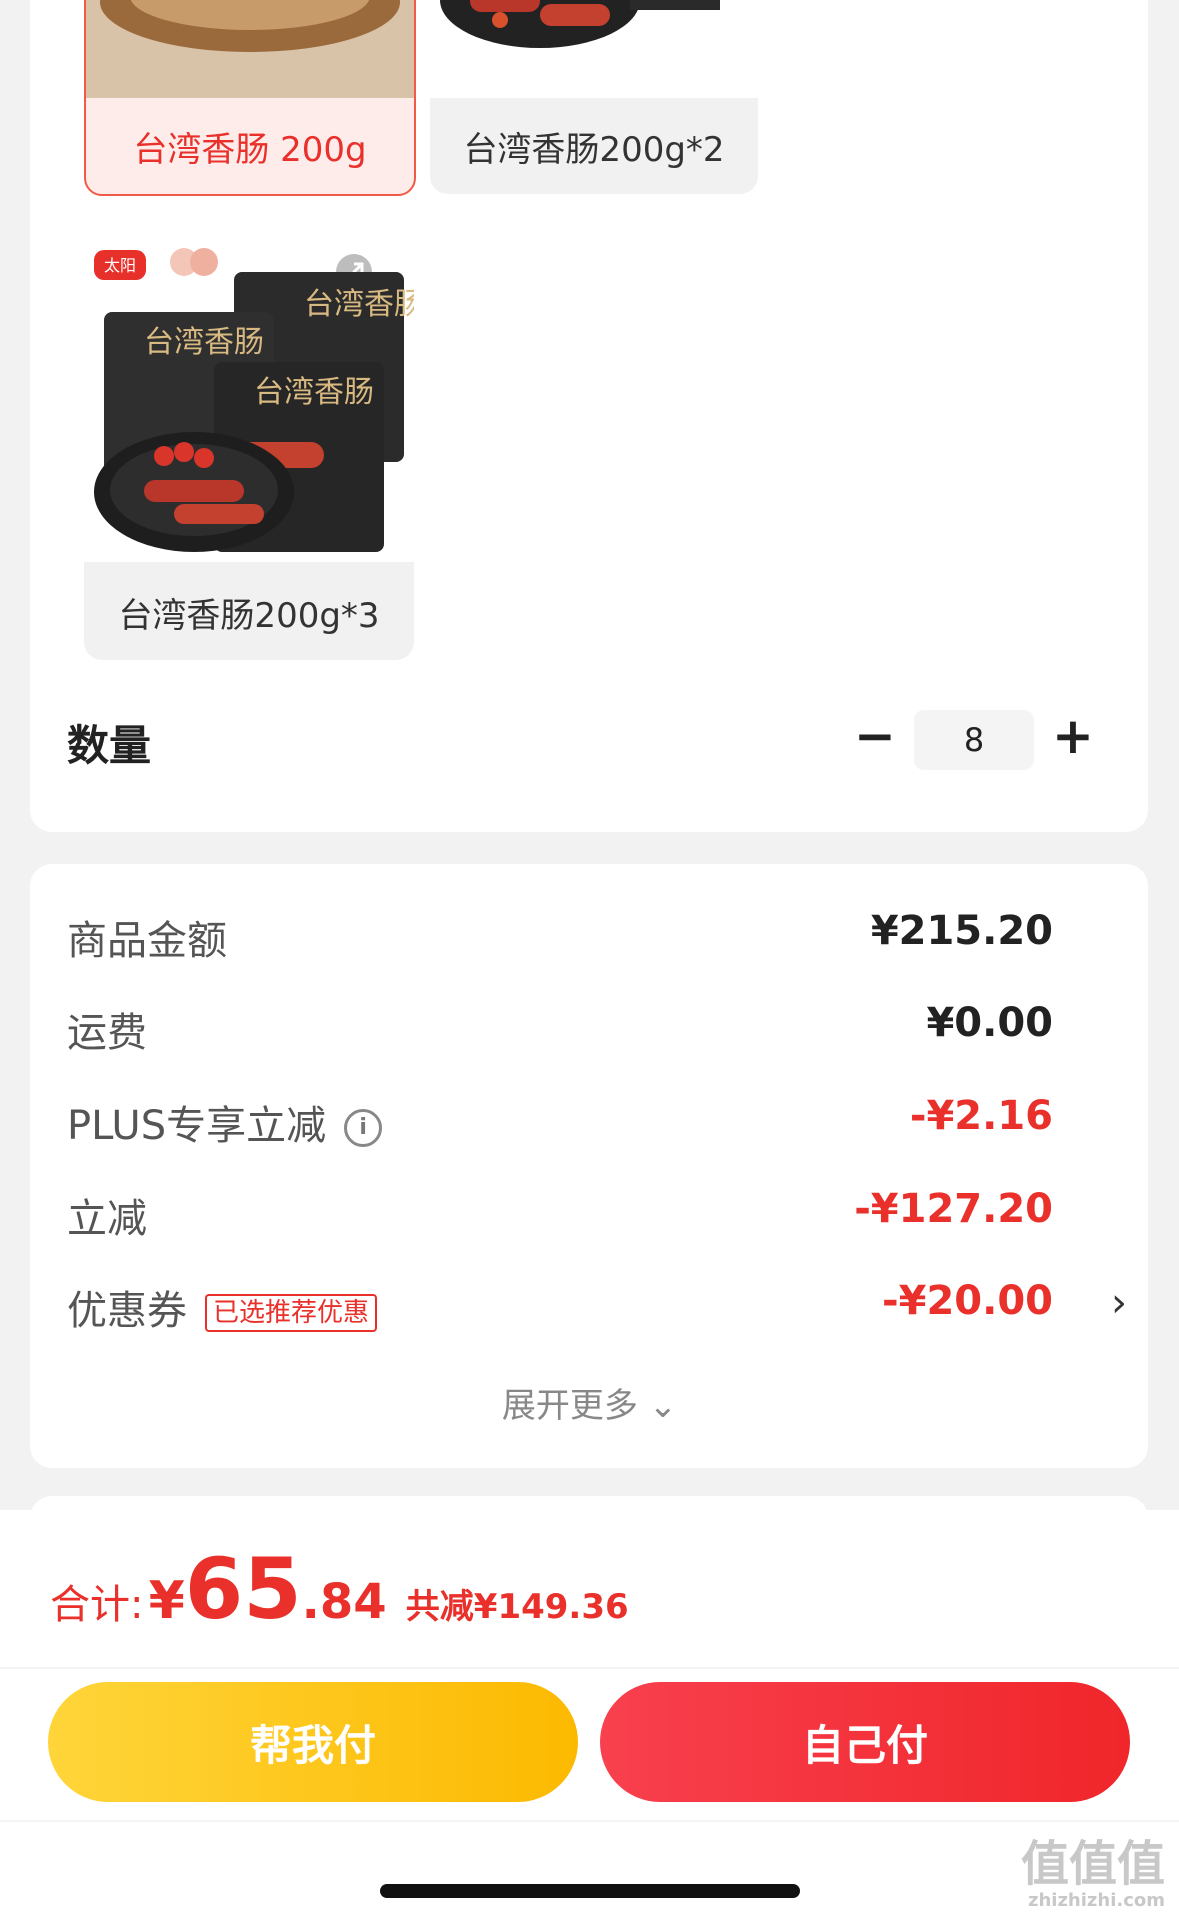 This screenshot has height=1923, width=1179. What do you see at coordinates (1096, 1900) in the screenshot?
I see `watermark-sub: zhizhizhi.com` at bounding box center [1096, 1900].